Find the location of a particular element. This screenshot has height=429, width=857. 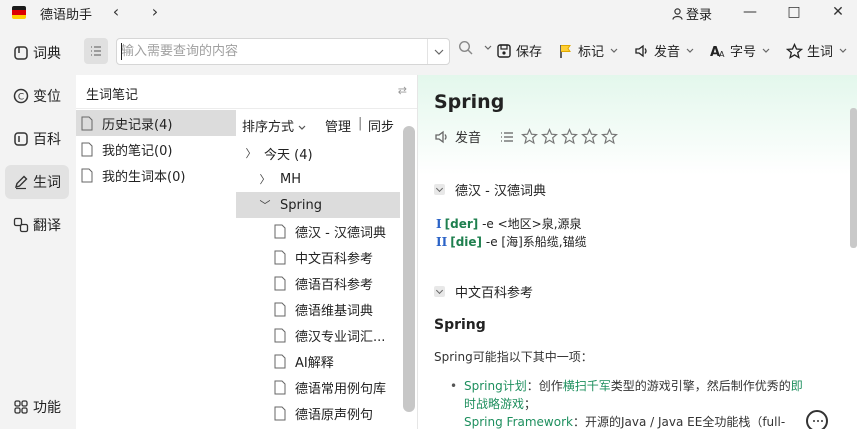

content-scrollbar is located at coordinates (853, 178).